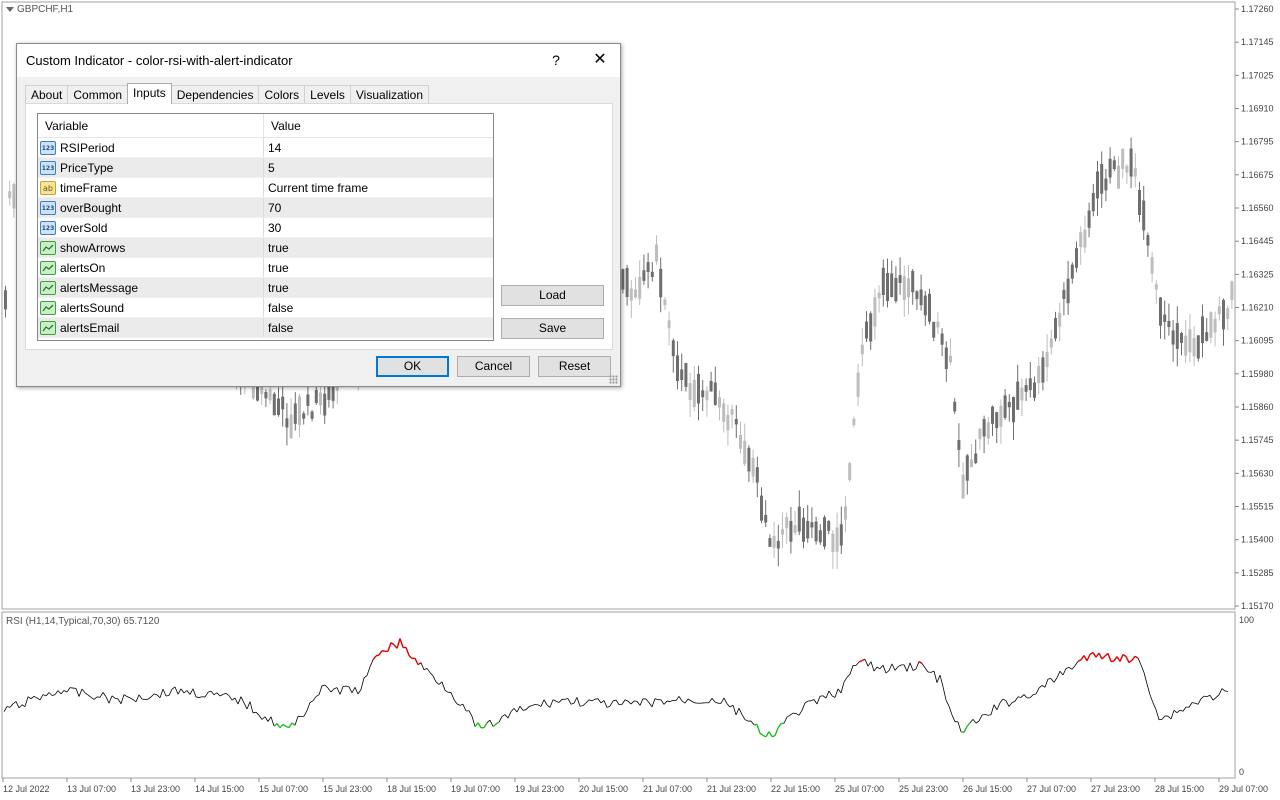  Describe the element at coordinates (83, 267) in the screenshot. I see `variable-name: alertsOn` at that location.